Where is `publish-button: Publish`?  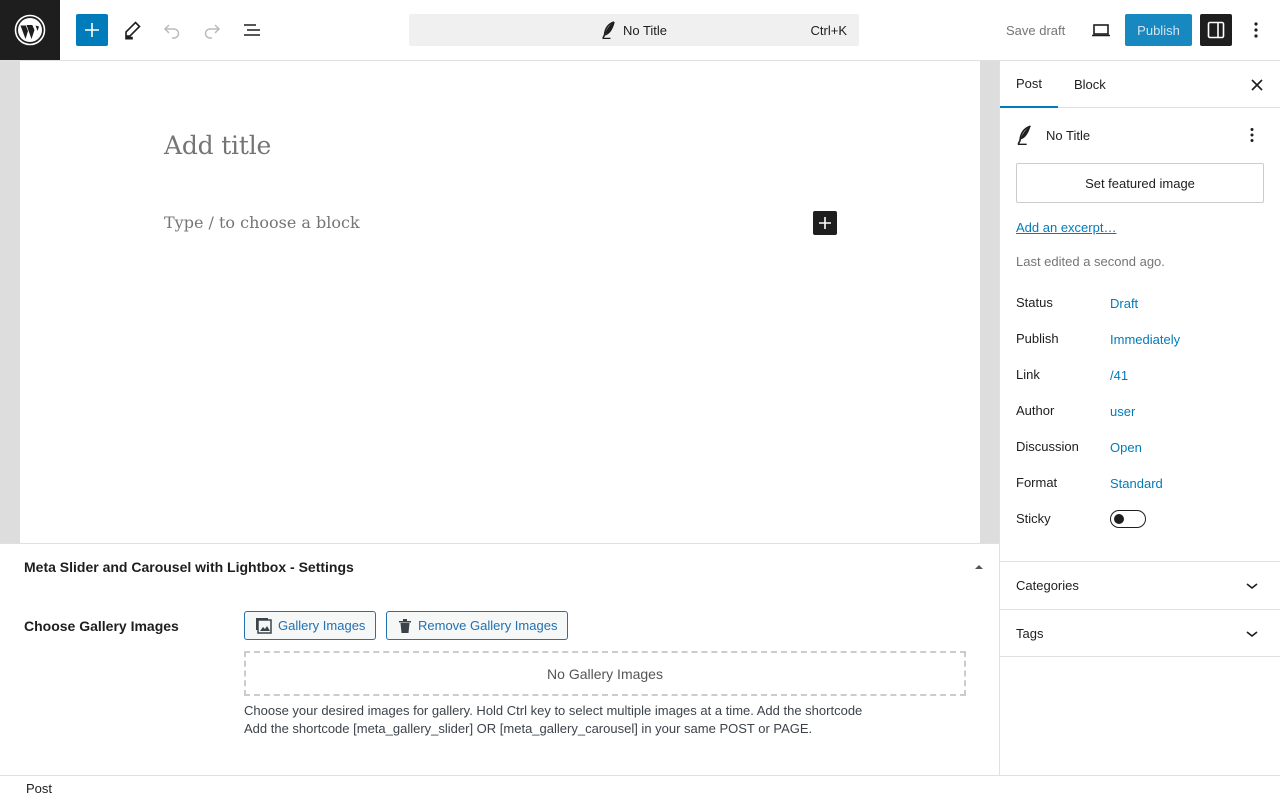 publish-button: Publish is located at coordinates (1158, 30).